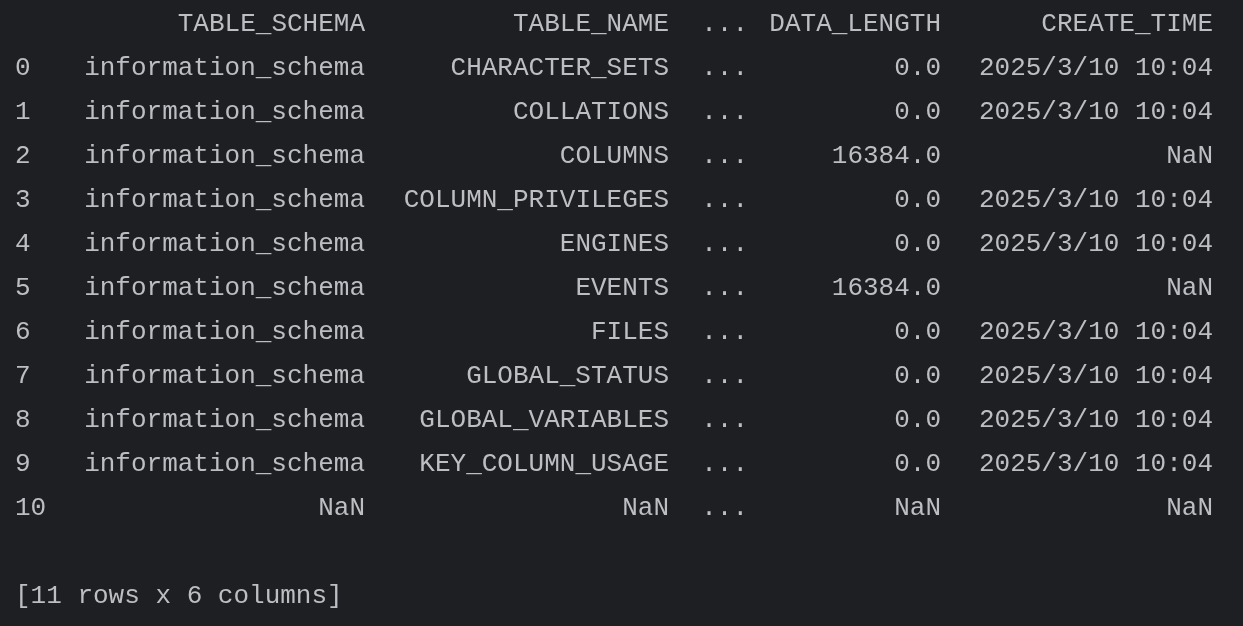 The width and height of the screenshot is (1243, 626). What do you see at coordinates (630, 332) in the screenshot?
I see `table-cell: FILES` at bounding box center [630, 332].